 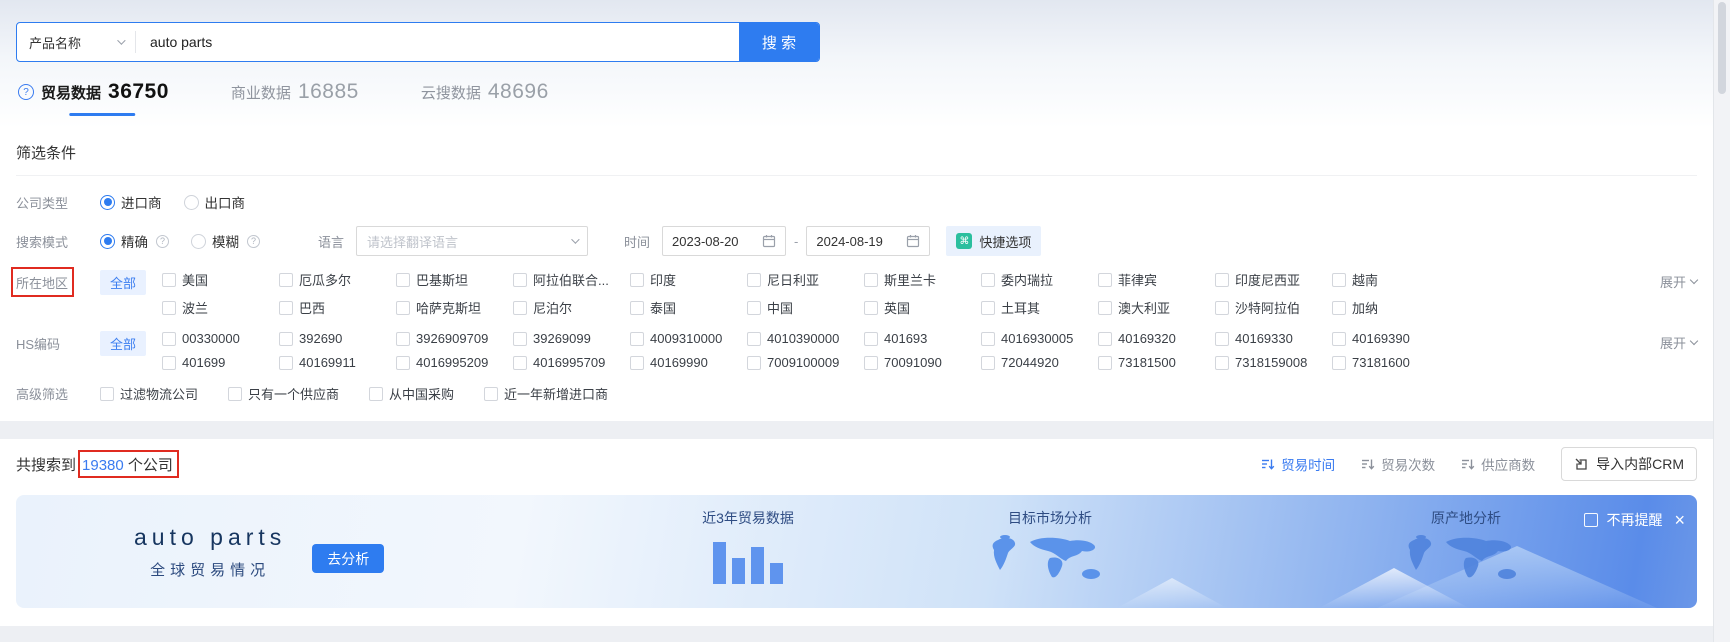 What do you see at coordinates (295, 92) in the screenshot?
I see `tab-business-data: 商业数据 16885` at bounding box center [295, 92].